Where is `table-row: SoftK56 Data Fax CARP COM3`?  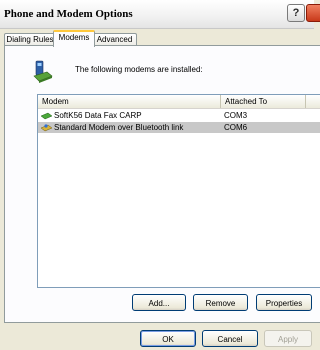 table-row: SoftK56 Data Fax CARP COM3 is located at coordinates (179, 115).